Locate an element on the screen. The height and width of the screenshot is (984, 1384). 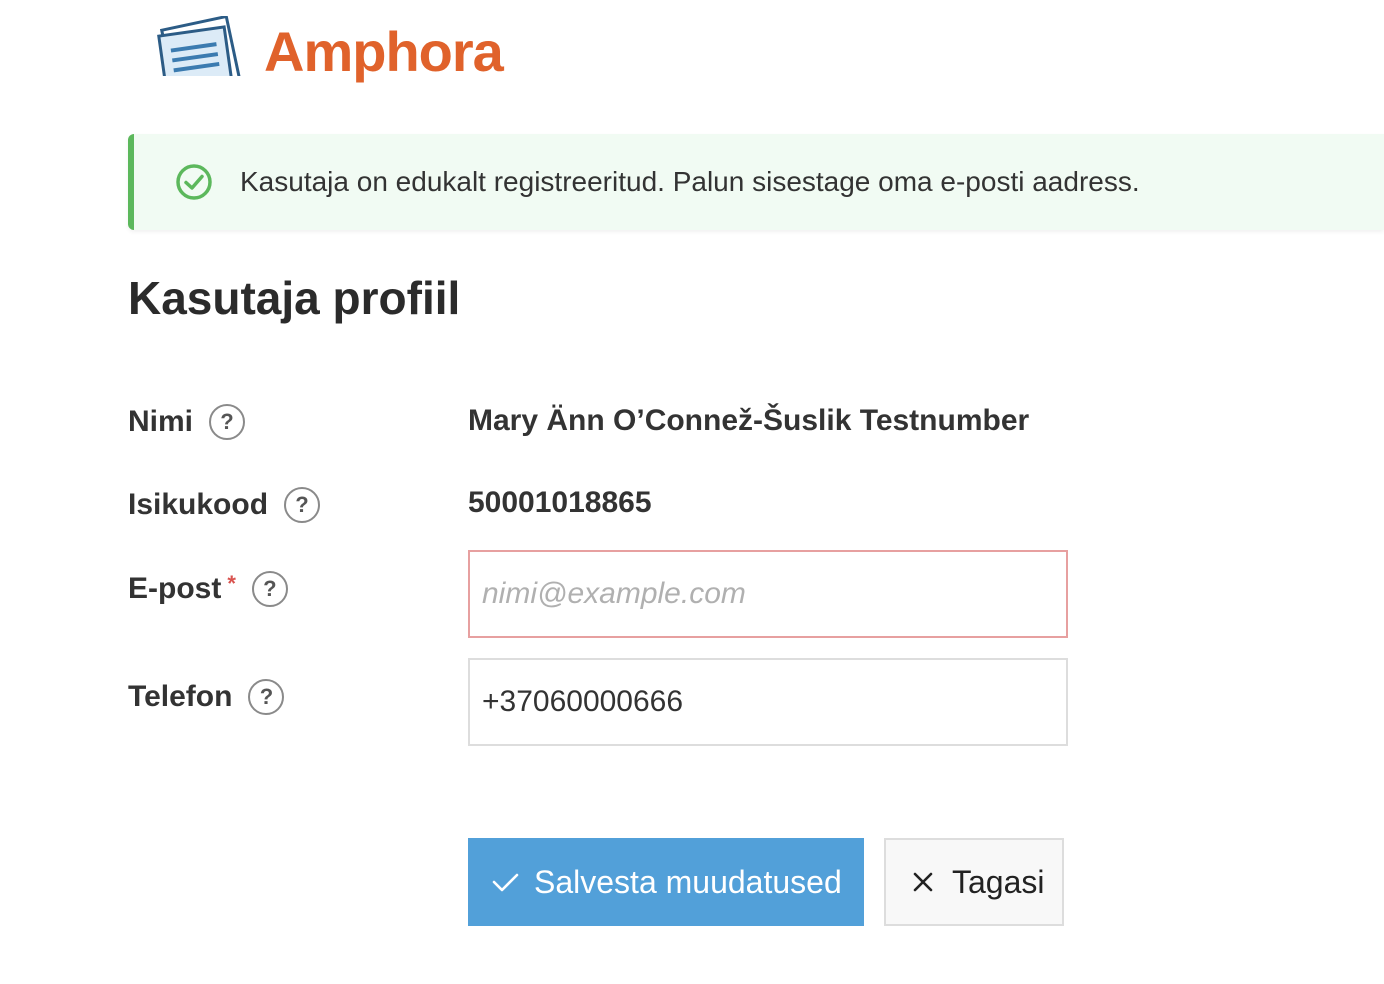
id-code-value: 50001018865 is located at coordinates (560, 502).